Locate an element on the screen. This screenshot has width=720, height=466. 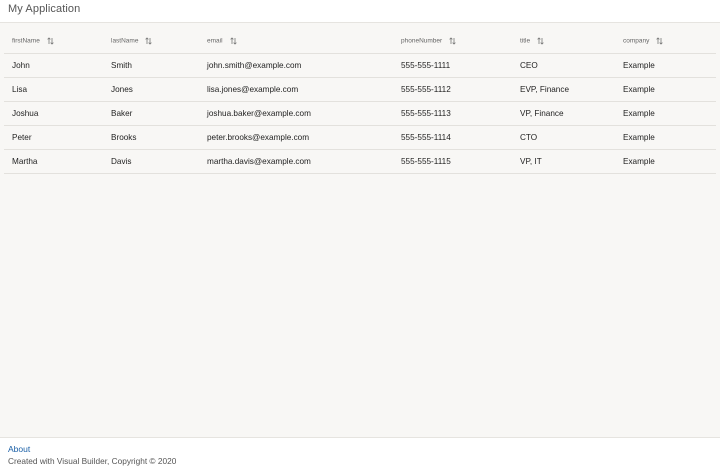
cell-title: CTO is located at coordinates (563, 137).